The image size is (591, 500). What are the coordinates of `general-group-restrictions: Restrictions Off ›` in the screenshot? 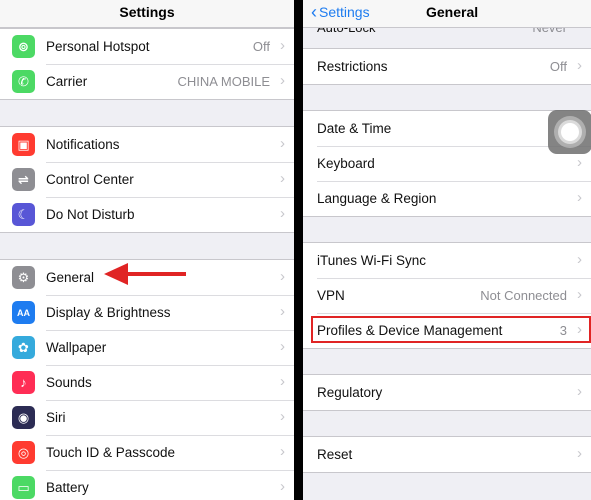 It's located at (447, 66).